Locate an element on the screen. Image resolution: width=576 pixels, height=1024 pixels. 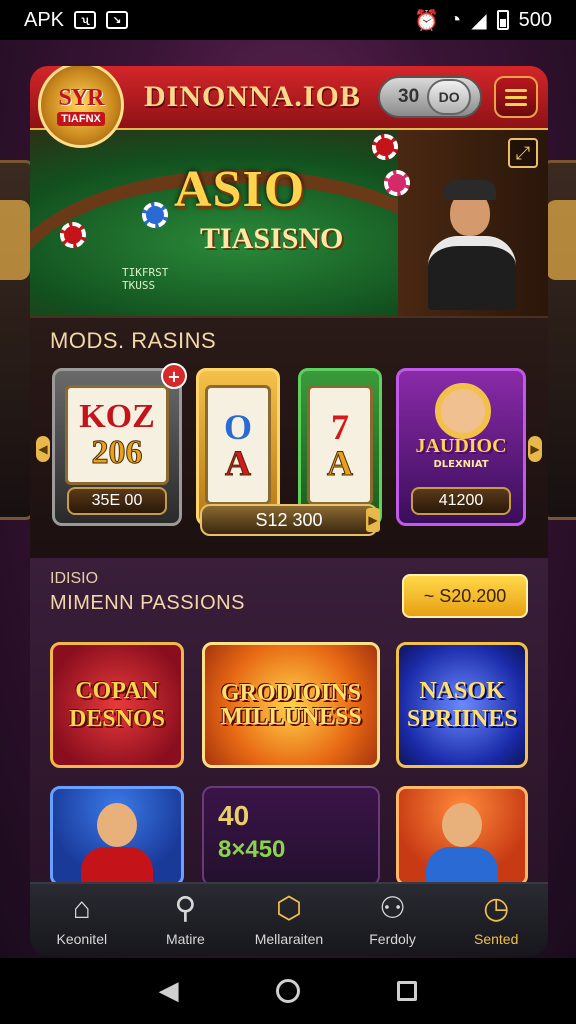
game-tile: GRODIOINS MILLUNESS is located at coordinates (291, 705).